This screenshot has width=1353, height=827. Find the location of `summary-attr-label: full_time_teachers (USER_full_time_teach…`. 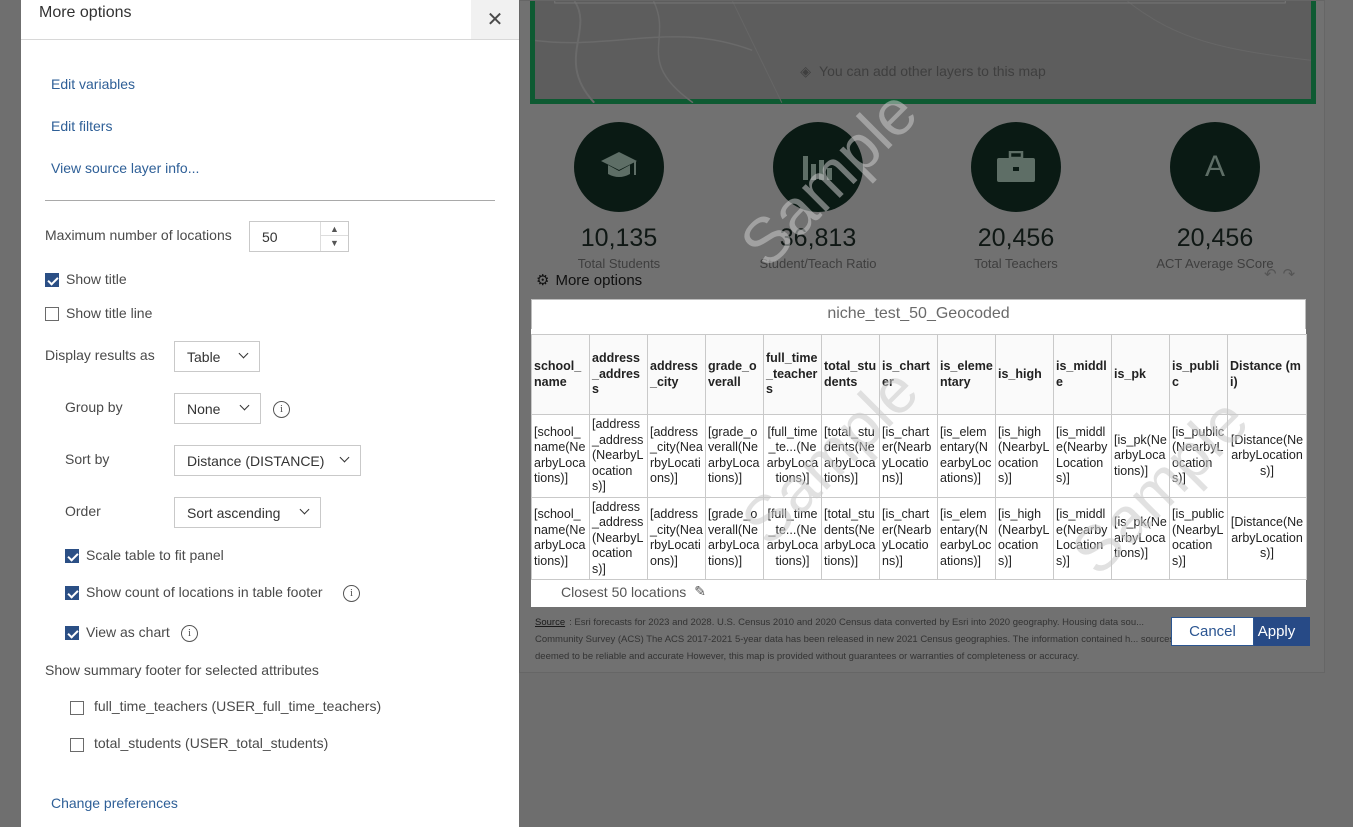

summary-attr-label: full_time_teachers (USER_full_time_teach… is located at coordinates (238, 706).